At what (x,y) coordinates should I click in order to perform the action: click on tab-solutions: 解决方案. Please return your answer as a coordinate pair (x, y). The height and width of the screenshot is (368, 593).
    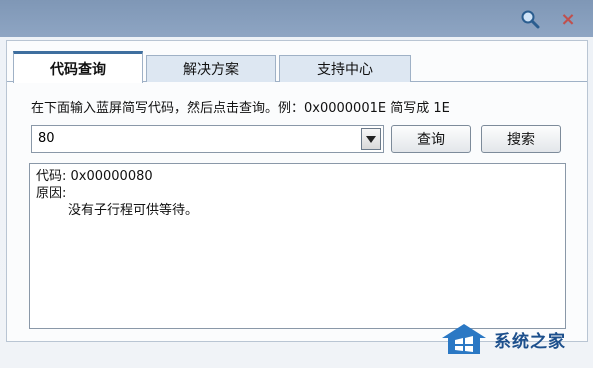
    Looking at the image, I should click on (211, 68).